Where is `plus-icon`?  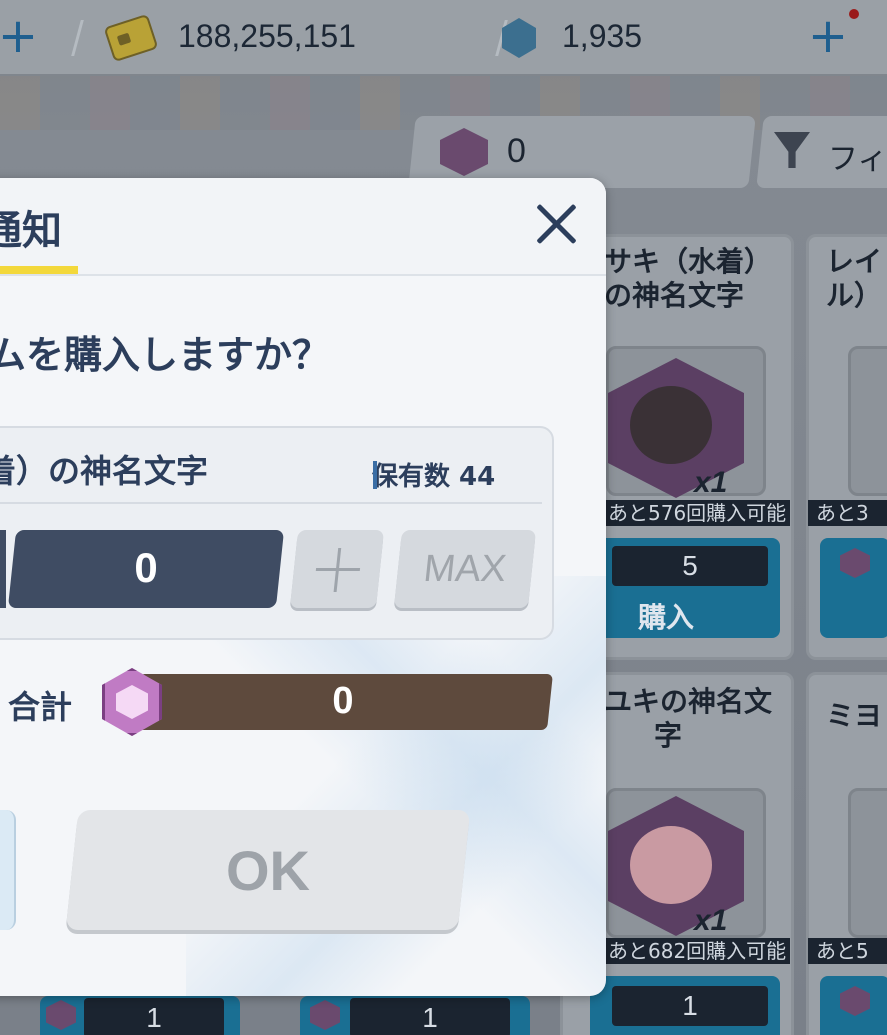 plus-icon is located at coordinates (337, 569).